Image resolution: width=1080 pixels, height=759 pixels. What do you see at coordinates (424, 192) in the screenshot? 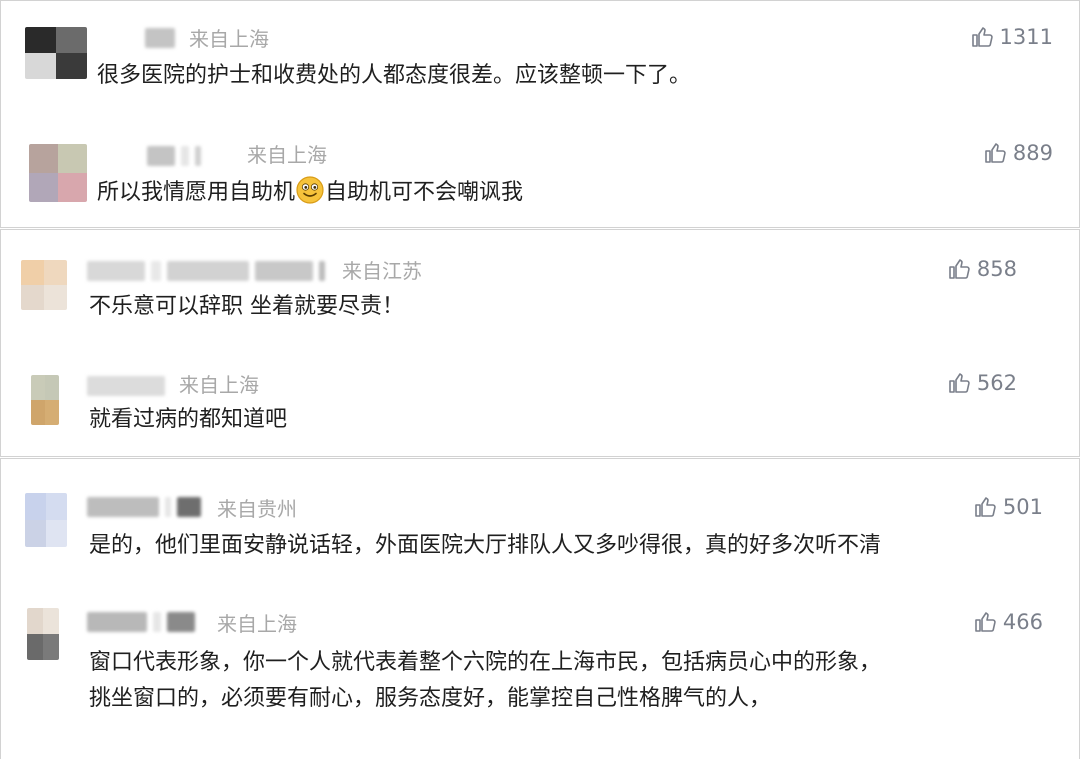
I see `comment-text-part: 自助机可不会嘲讽我` at bounding box center [424, 192].